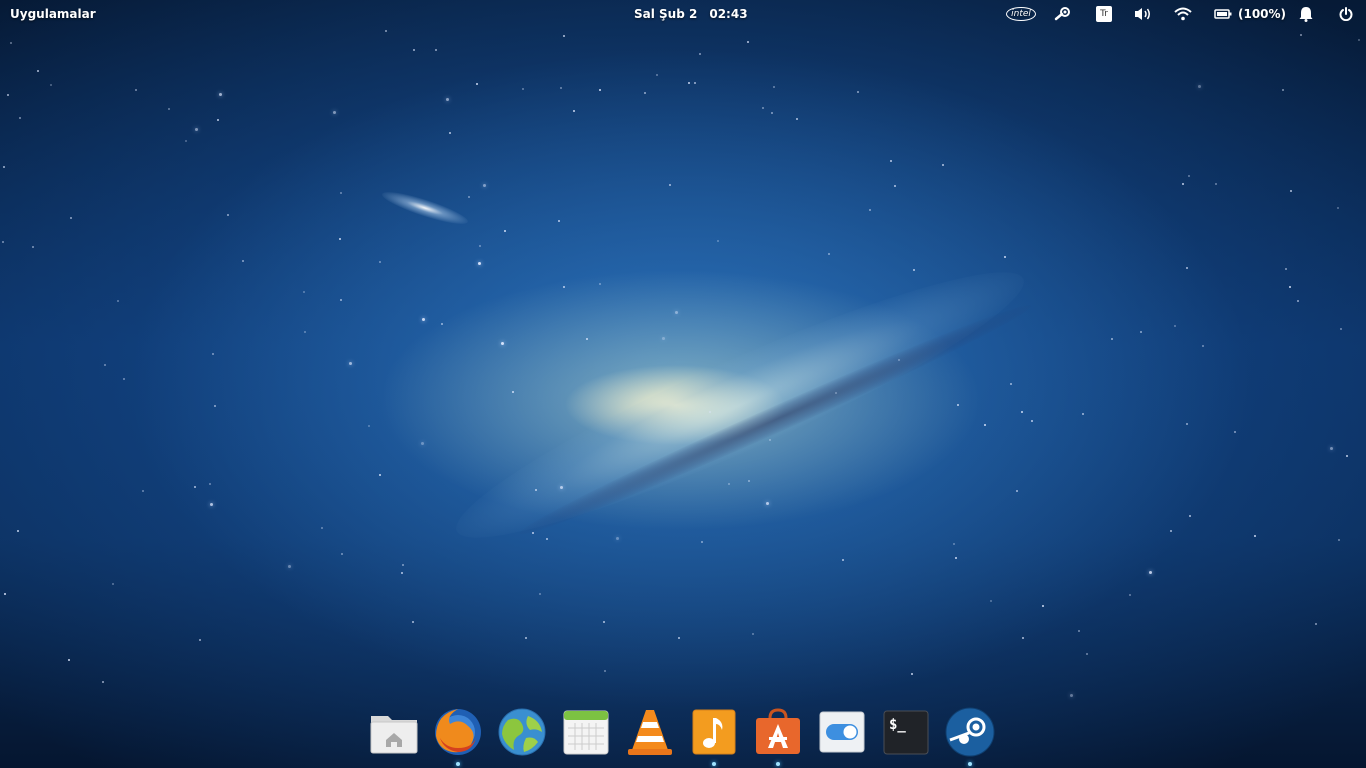 This screenshot has width=1366, height=768. What do you see at coordinates (691, 14) in the screenshot?
I see `date-time-indicator: Sal Şub 2 02:43` at bounding box center [691, 14].